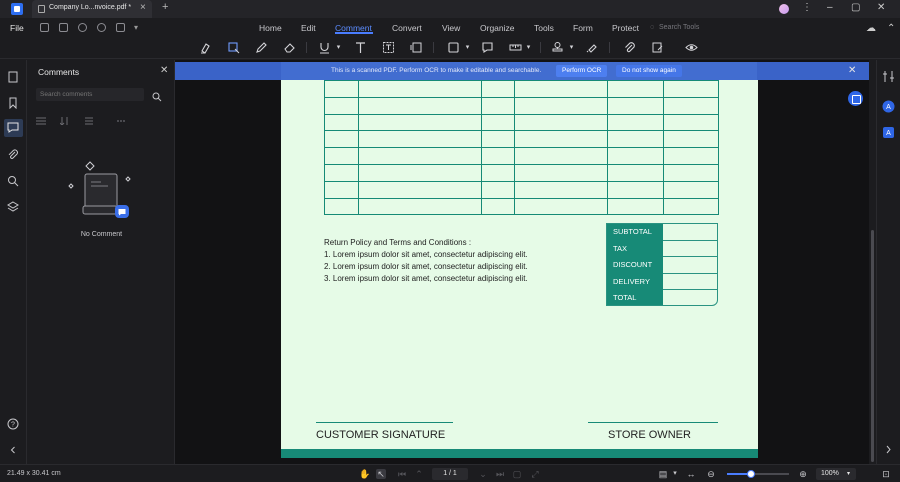  Describe the element at coordinates (388, 47) in the screenshot. I see `textbox-icon` at that location.